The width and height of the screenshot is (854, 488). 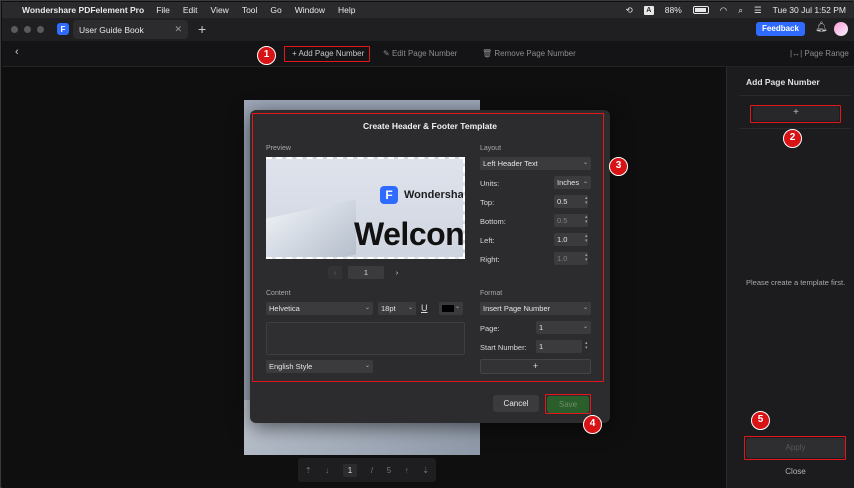 I want to click on app-name-menu: Wondershare PDFelement Pro, so click(x=83, y=10).